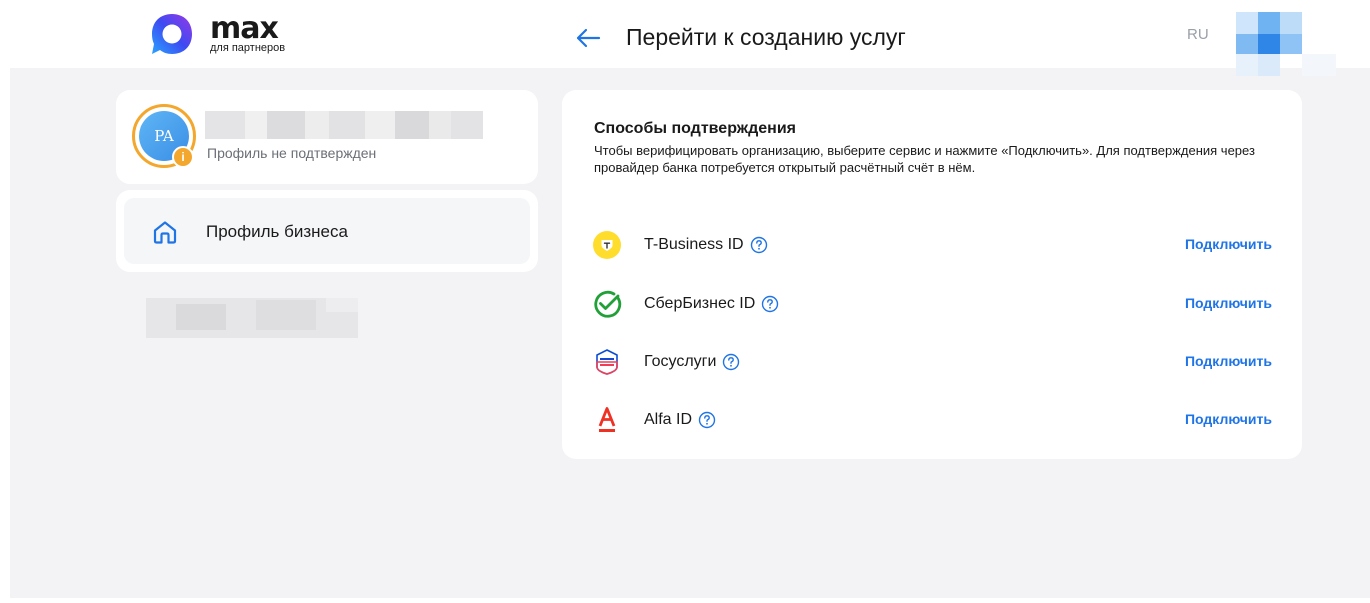  I want to click on page-title: Перейти к созданию услуг, so click(766, 37).